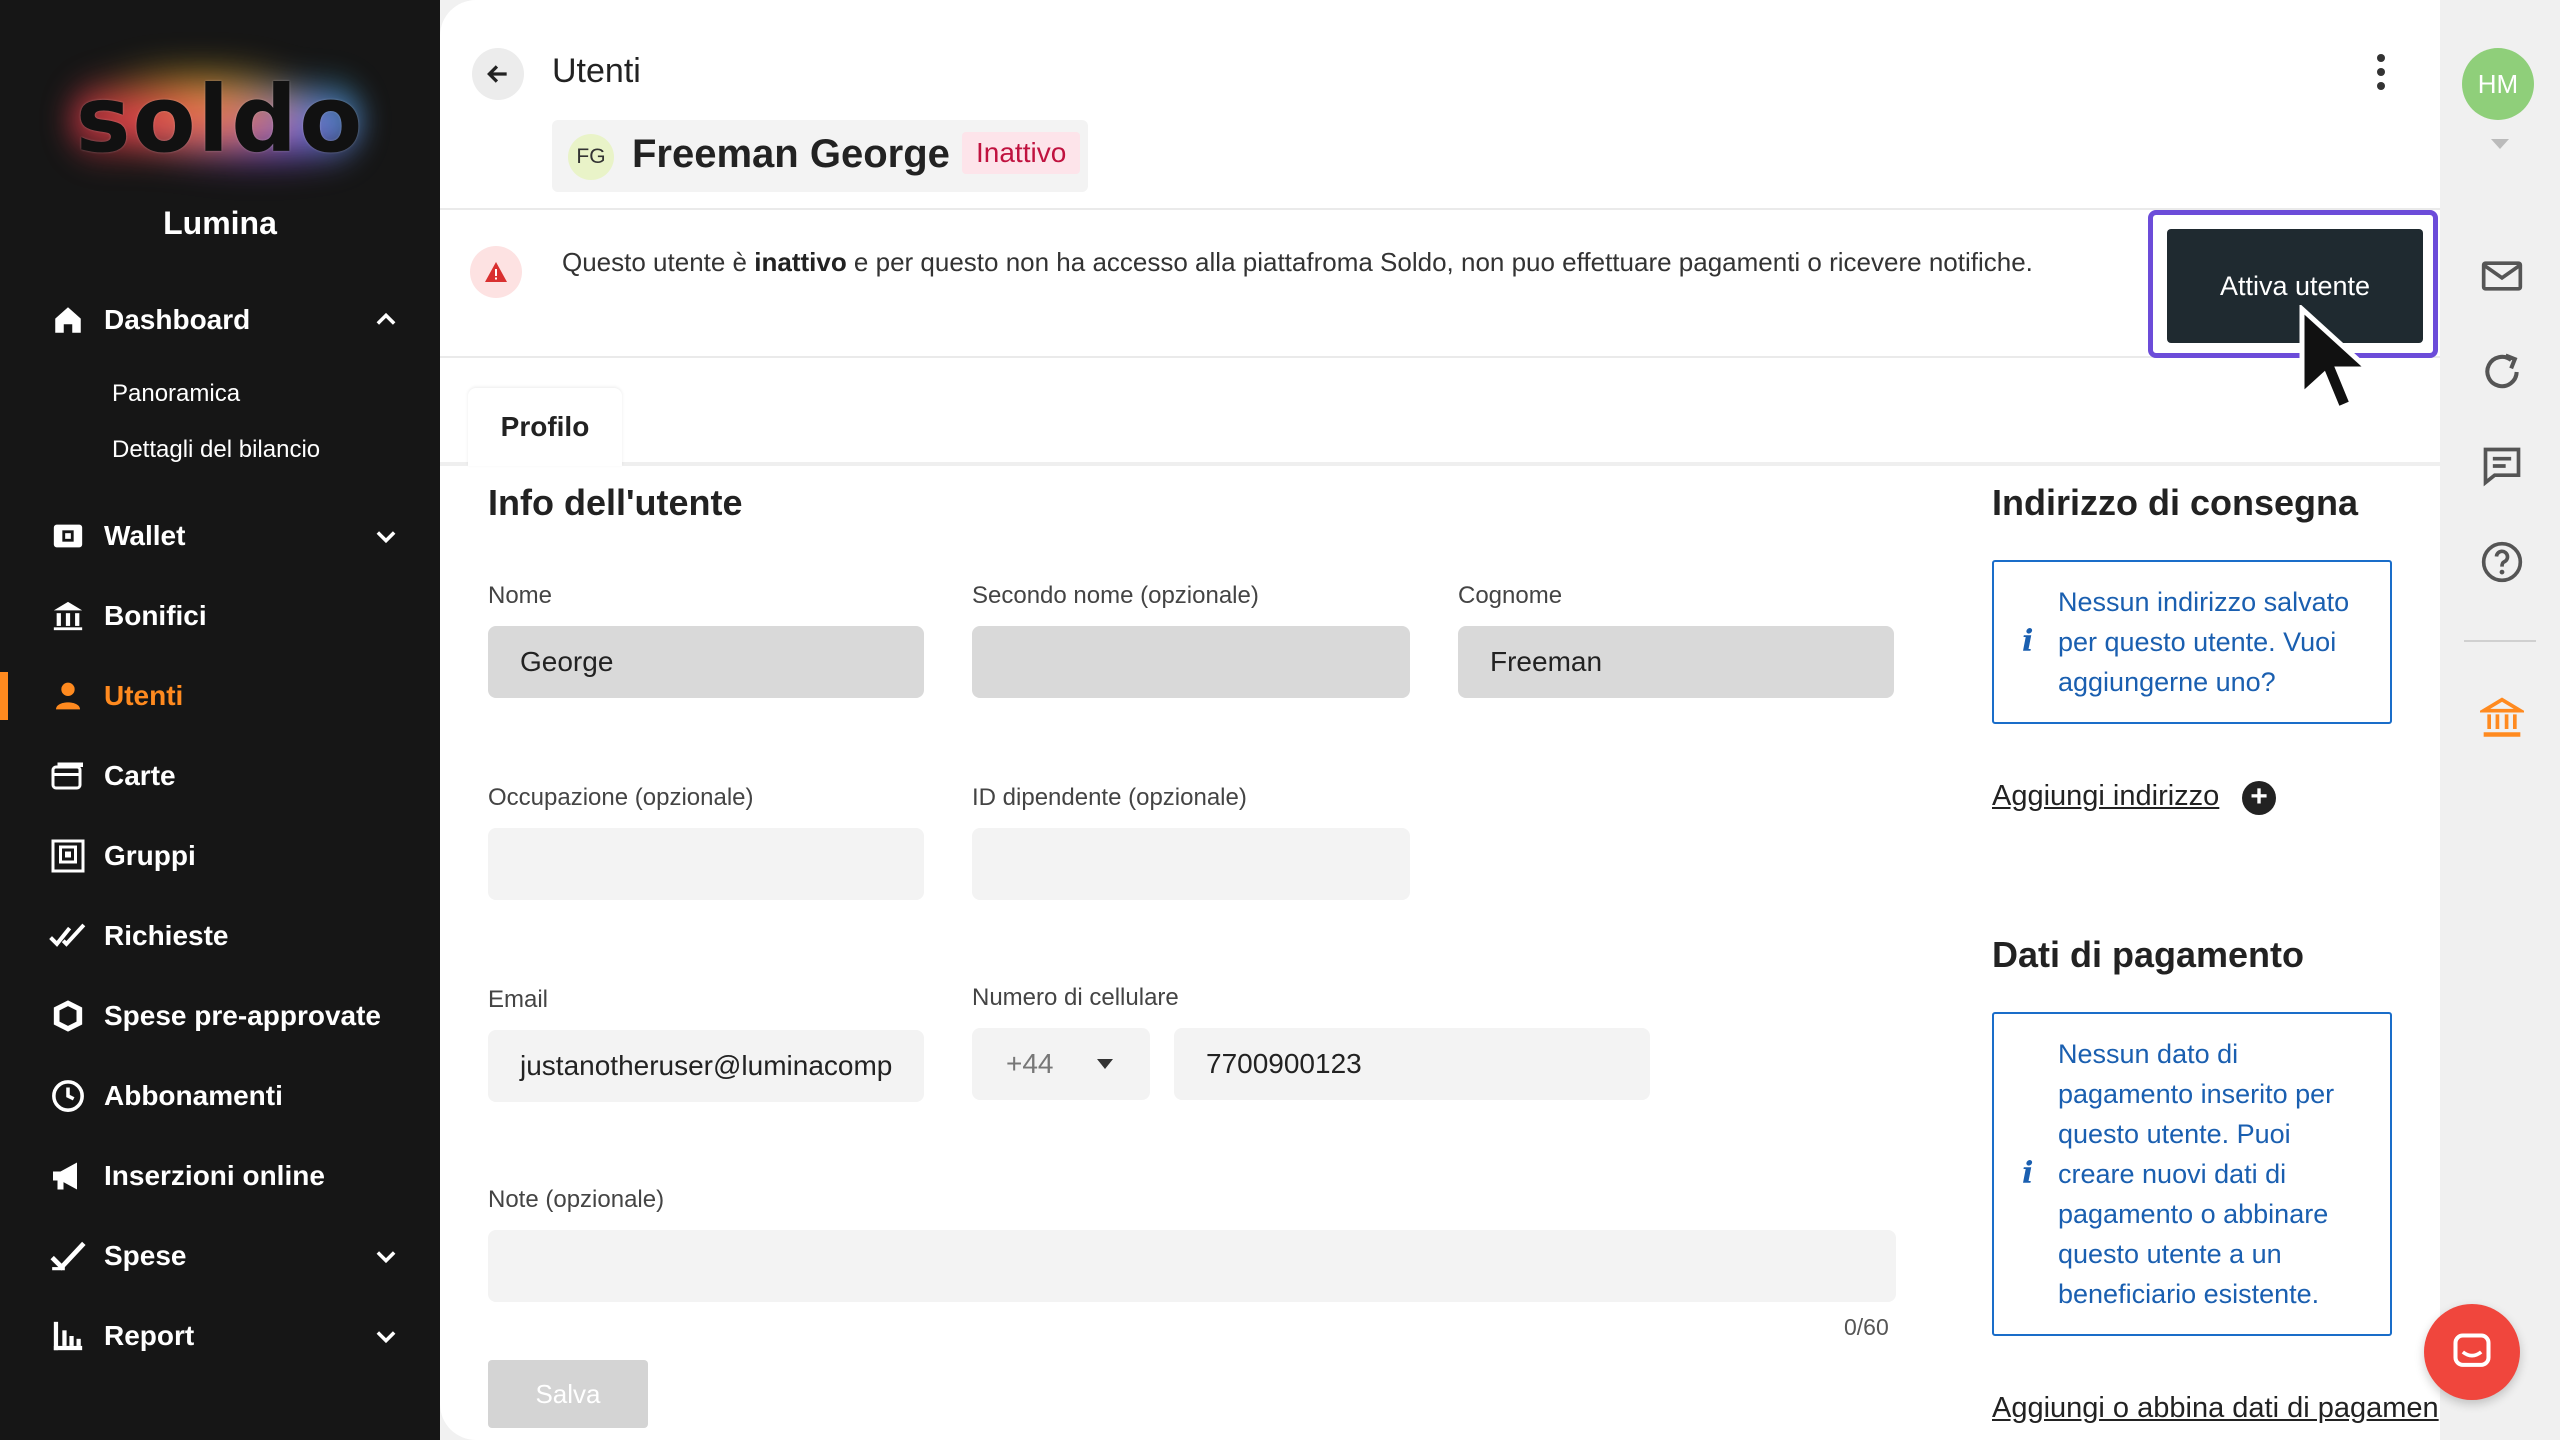  Describe the element at coordinates (149, 1335) in the screenshot. I see `sidebar-item-label: Report` at that location.